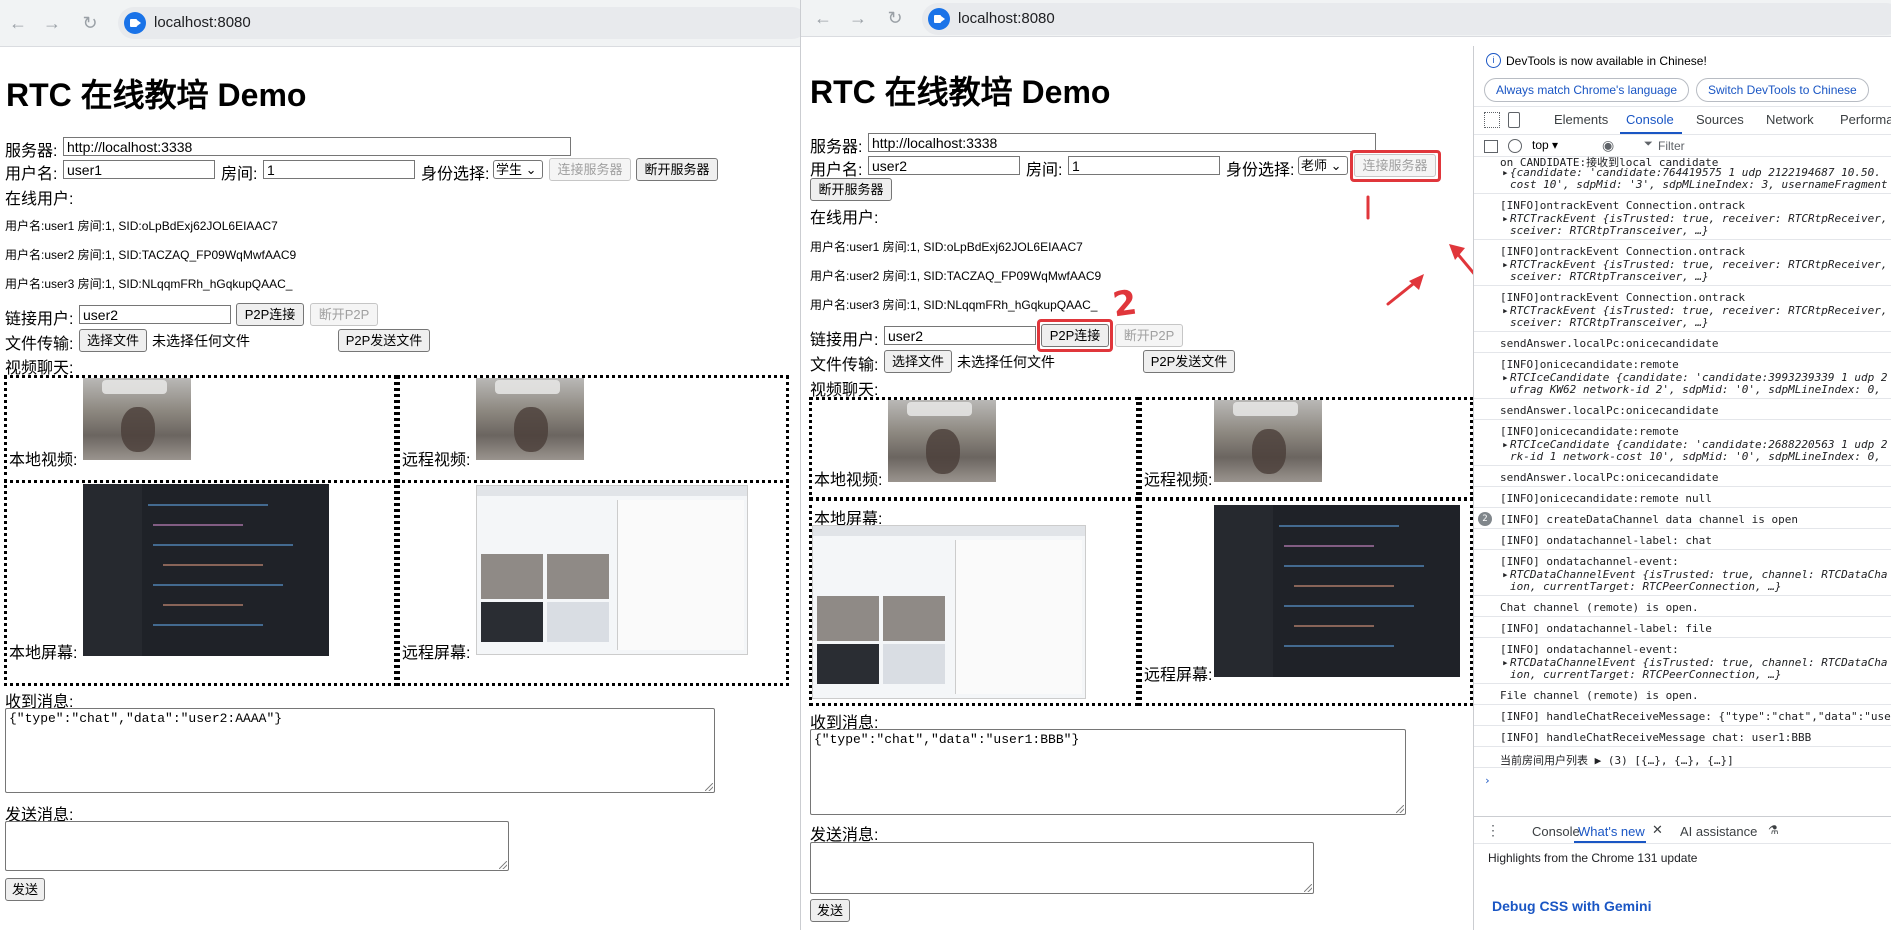  I want to click on username-label: 用户名:, so click(31, 174).